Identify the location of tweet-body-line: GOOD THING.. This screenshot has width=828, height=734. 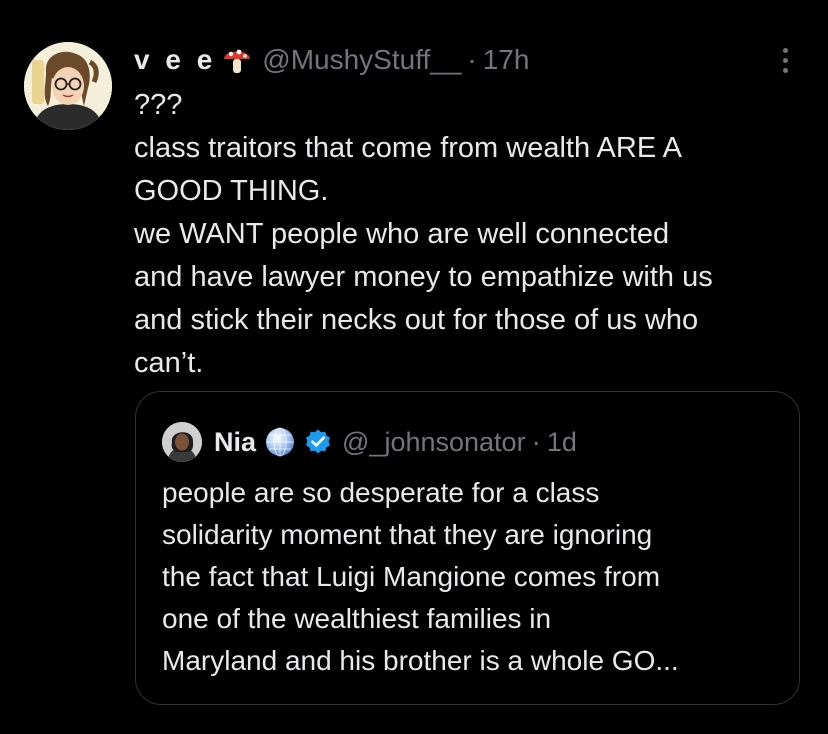
(231, 191).